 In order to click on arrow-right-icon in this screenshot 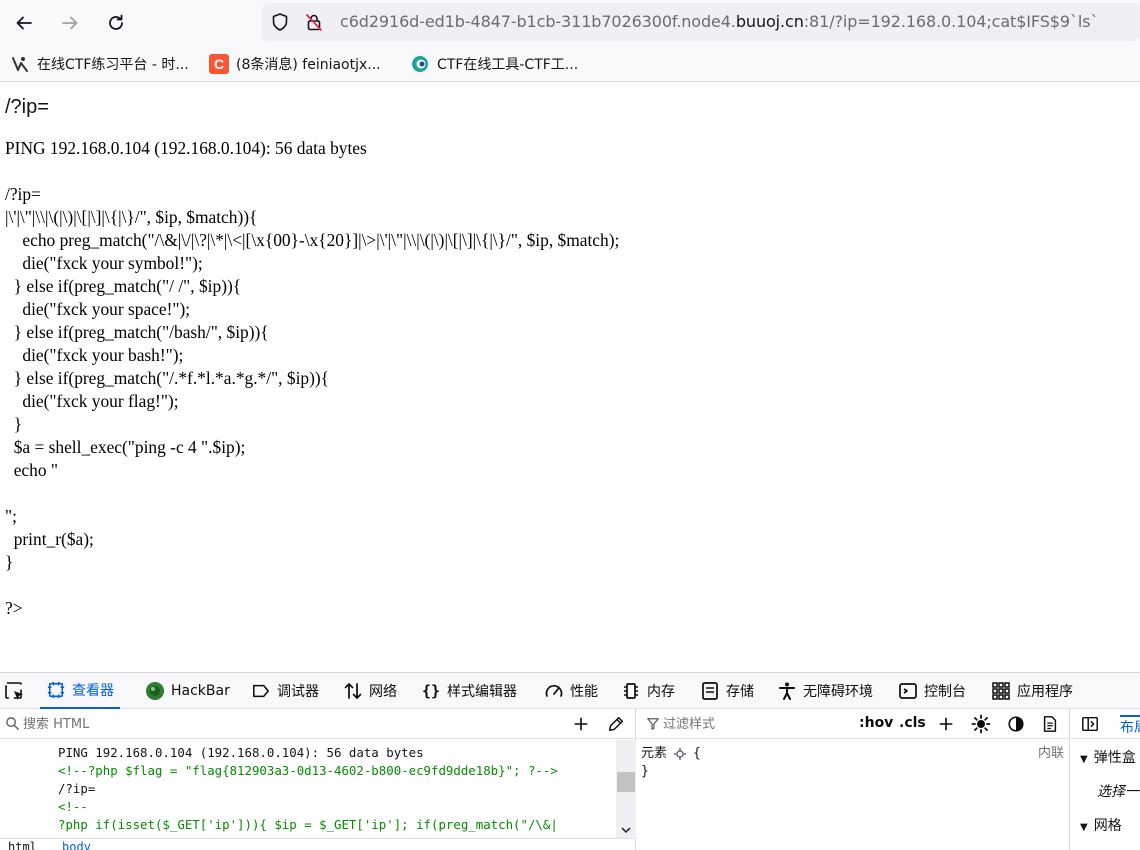, I will do `click(70, 23)`.